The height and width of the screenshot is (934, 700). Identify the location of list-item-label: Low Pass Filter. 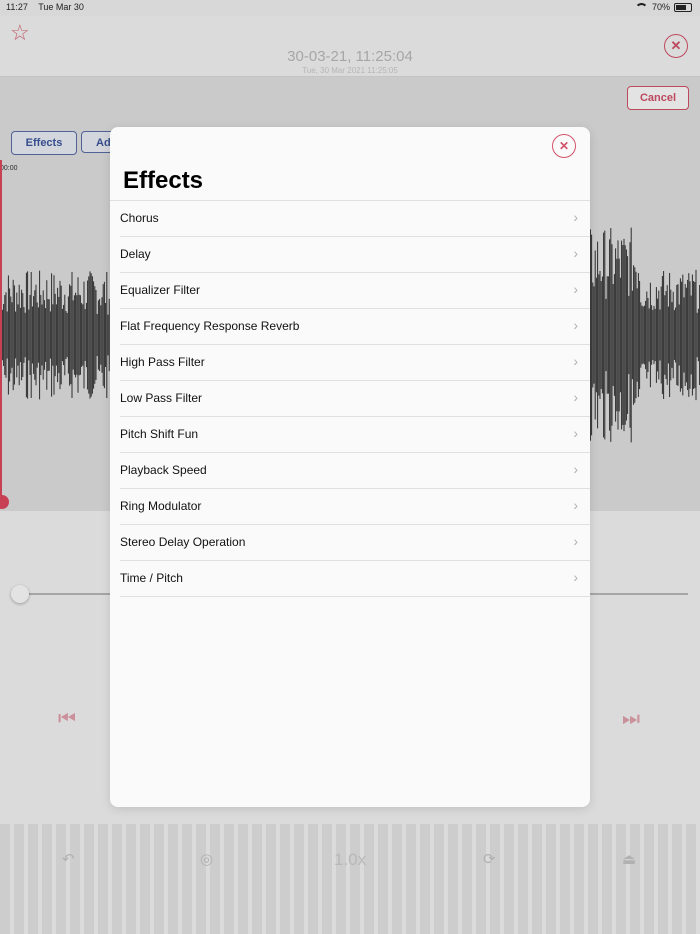
(161, 398).